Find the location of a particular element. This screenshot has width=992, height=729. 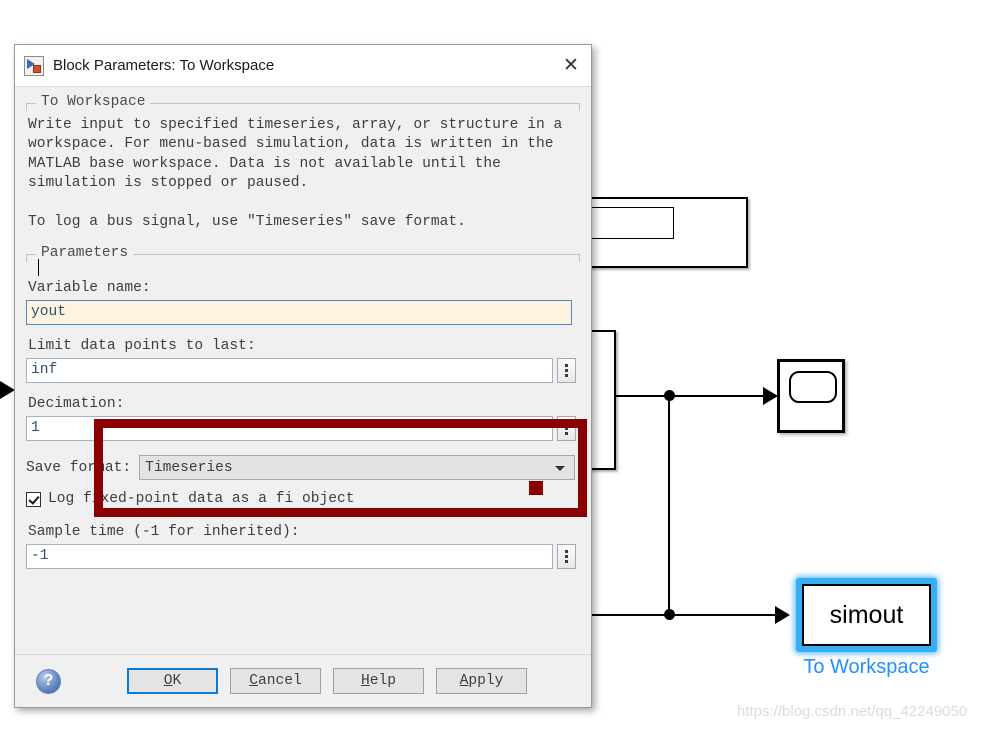

limit-data-points-input: inf is located at coordinates (289, 371).